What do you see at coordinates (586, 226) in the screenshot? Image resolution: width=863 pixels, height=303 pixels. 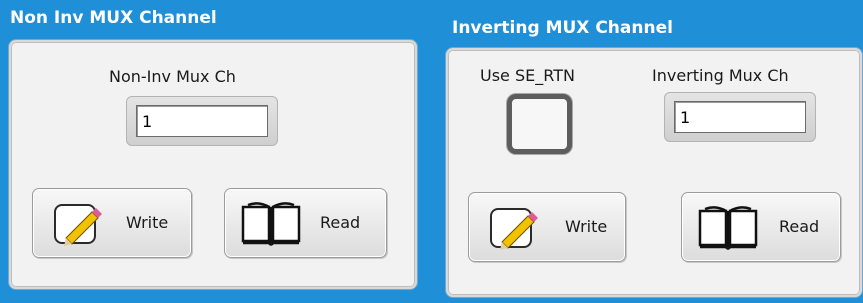 I see `inv-write-label: Write` at bounding box center [586, 226].